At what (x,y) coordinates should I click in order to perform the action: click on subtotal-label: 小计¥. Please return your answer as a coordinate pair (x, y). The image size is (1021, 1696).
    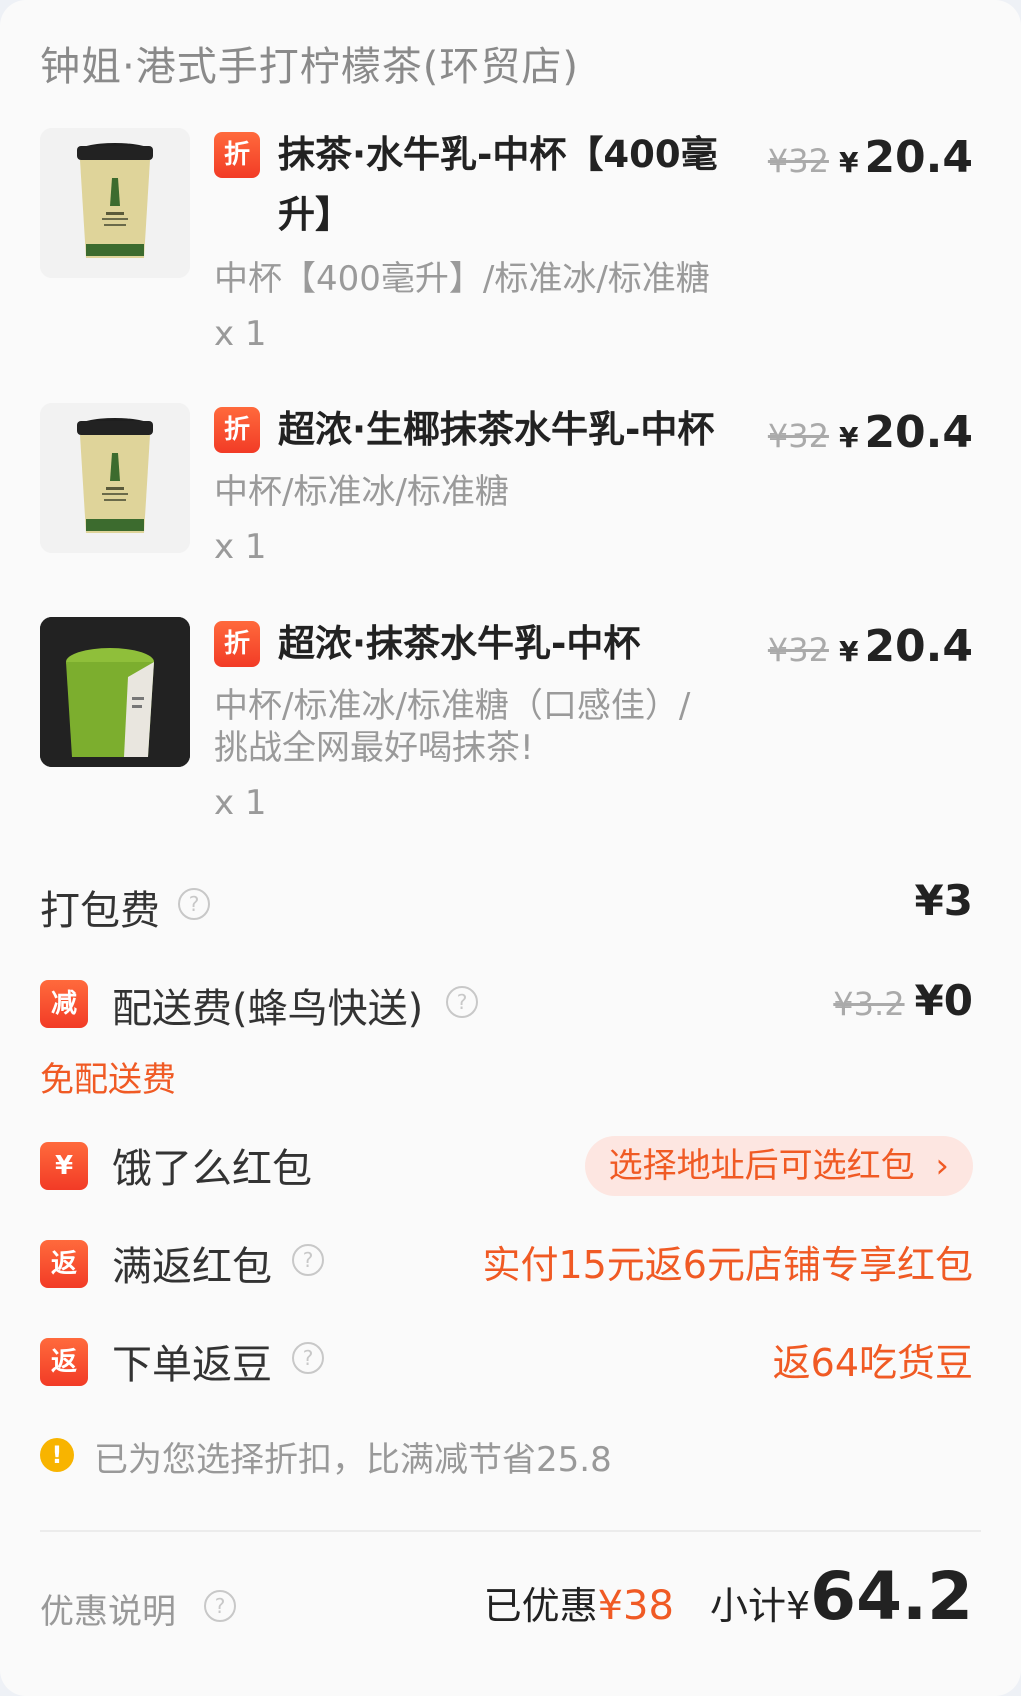
    Looking at the image, I should click on (760, 1606).